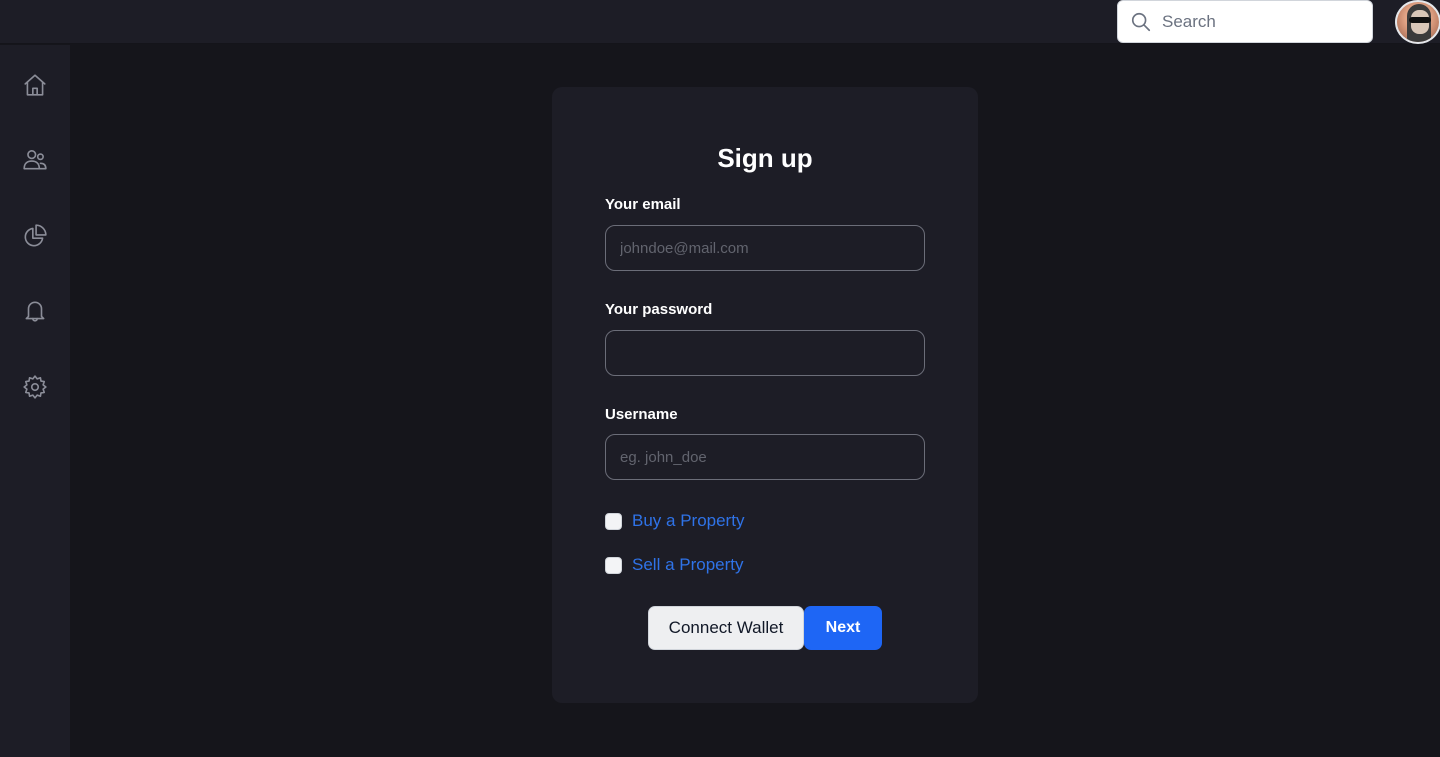 The height and width of the screenshot is (757, 1440). I want to click on sell-property-option: Sell a Property, so click(674, 565).